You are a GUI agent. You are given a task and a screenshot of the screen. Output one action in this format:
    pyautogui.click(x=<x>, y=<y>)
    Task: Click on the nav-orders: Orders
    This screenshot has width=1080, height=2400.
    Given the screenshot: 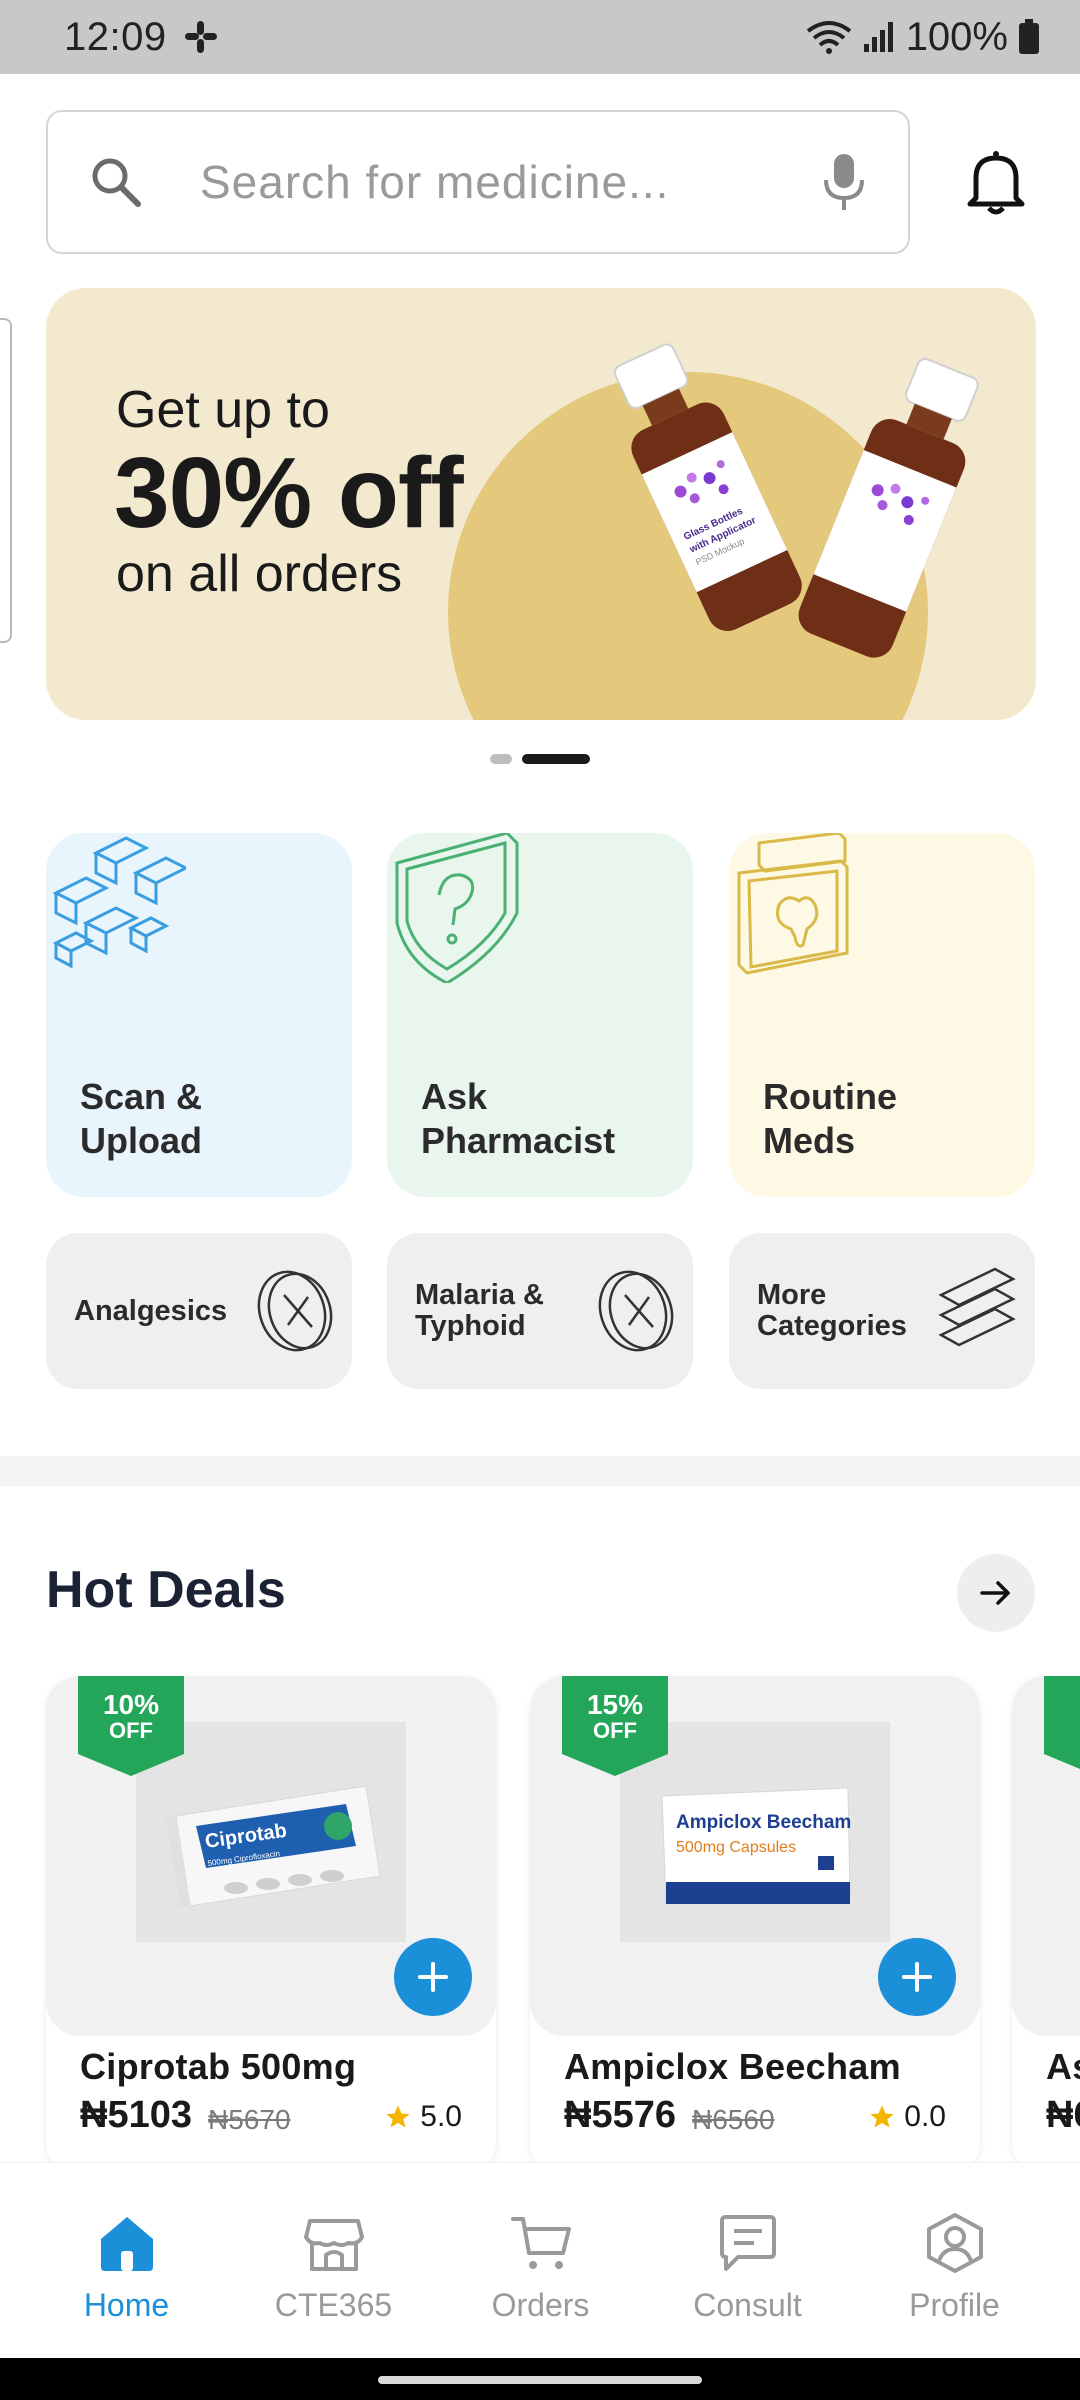 What is the action you would take?
    pyautogui.click(x=540, y=2260)
    